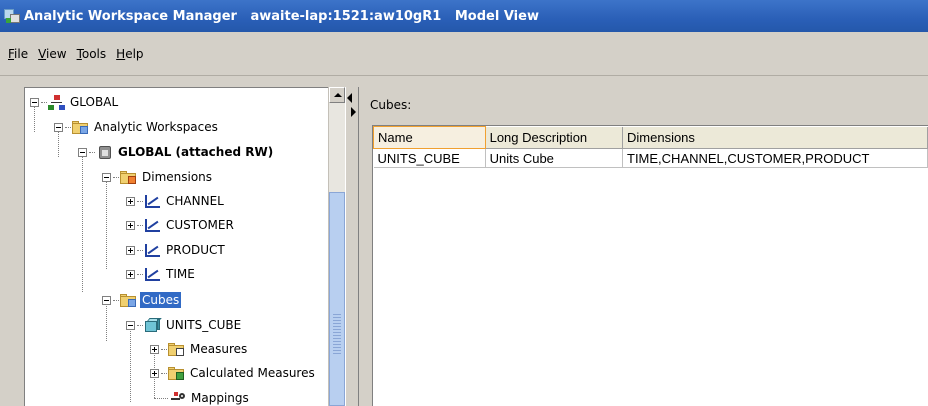 The height and width of the screenshot is (406, 928). What do you see at coordinates (153, 325) in the screenshot?
I see `cube-icon` at bounding box center [153, 325].